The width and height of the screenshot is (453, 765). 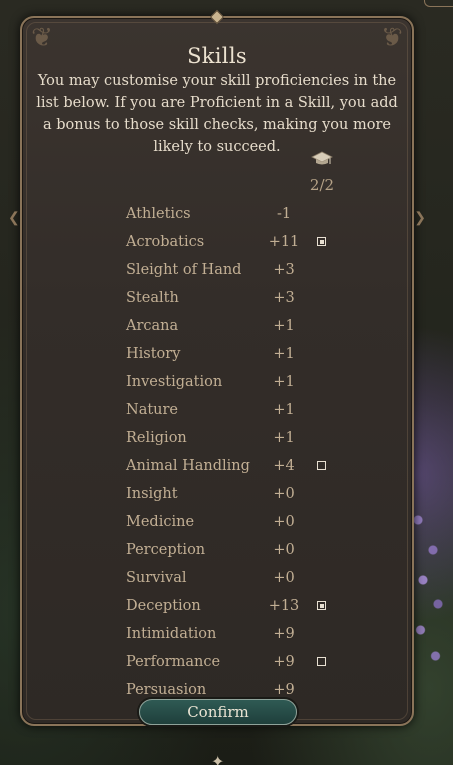 I want to click on skill-name: Perception, so click(x=166, y=550).